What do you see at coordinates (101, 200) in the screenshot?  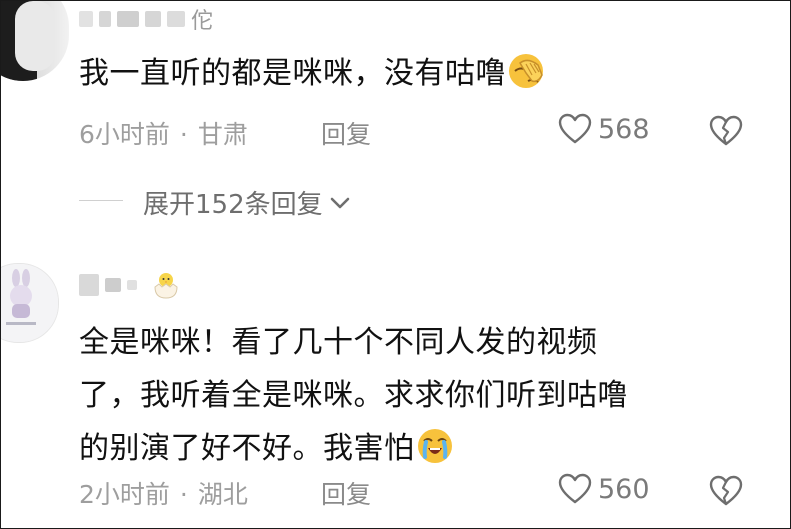 I see `expand-divider` at bounding box center [101, 200].